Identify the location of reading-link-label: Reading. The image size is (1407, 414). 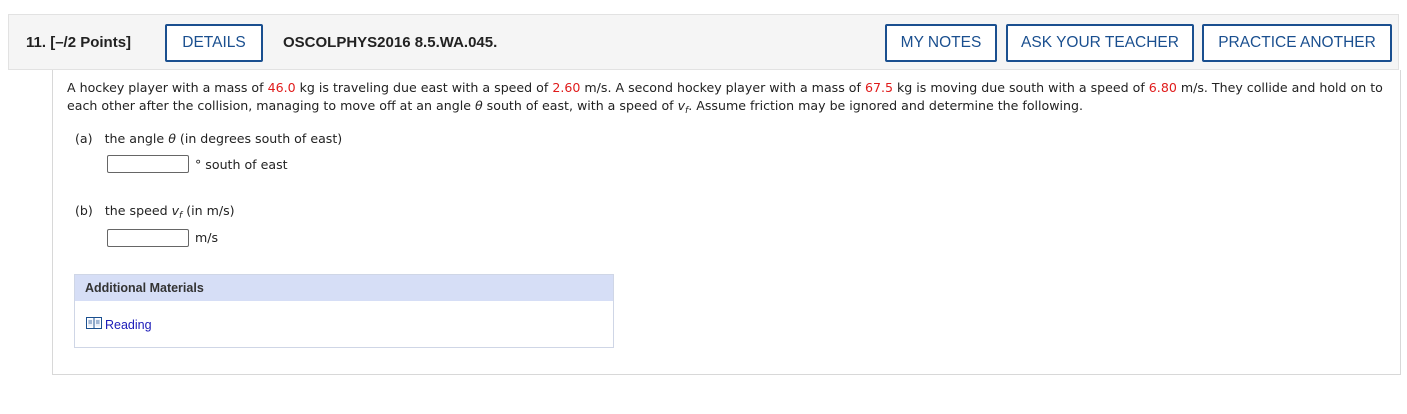
(128, 324).